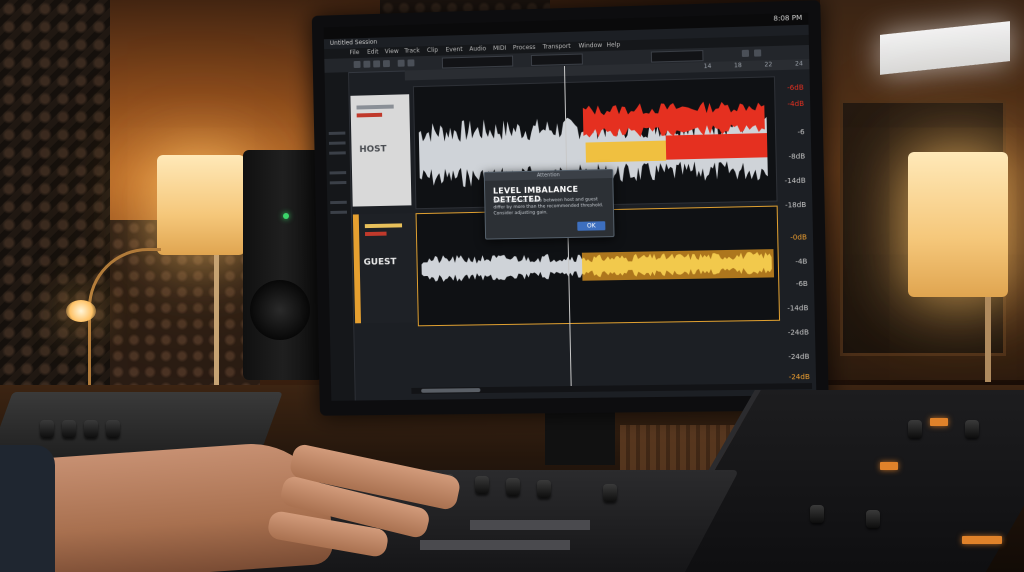 The image size is (1024, 572). I want to click on rack-display, so click(982, 540).